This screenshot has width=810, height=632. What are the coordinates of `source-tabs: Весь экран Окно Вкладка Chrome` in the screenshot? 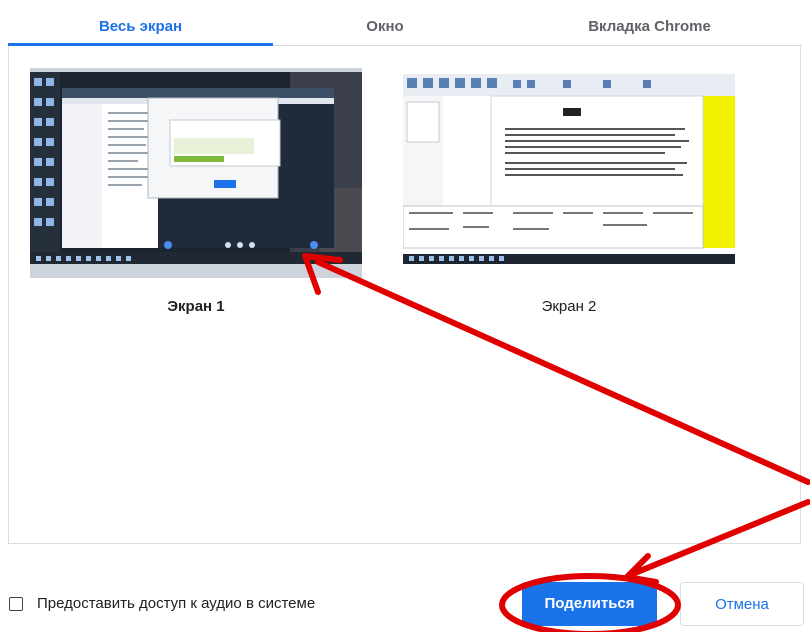 It's located at (405, 23).